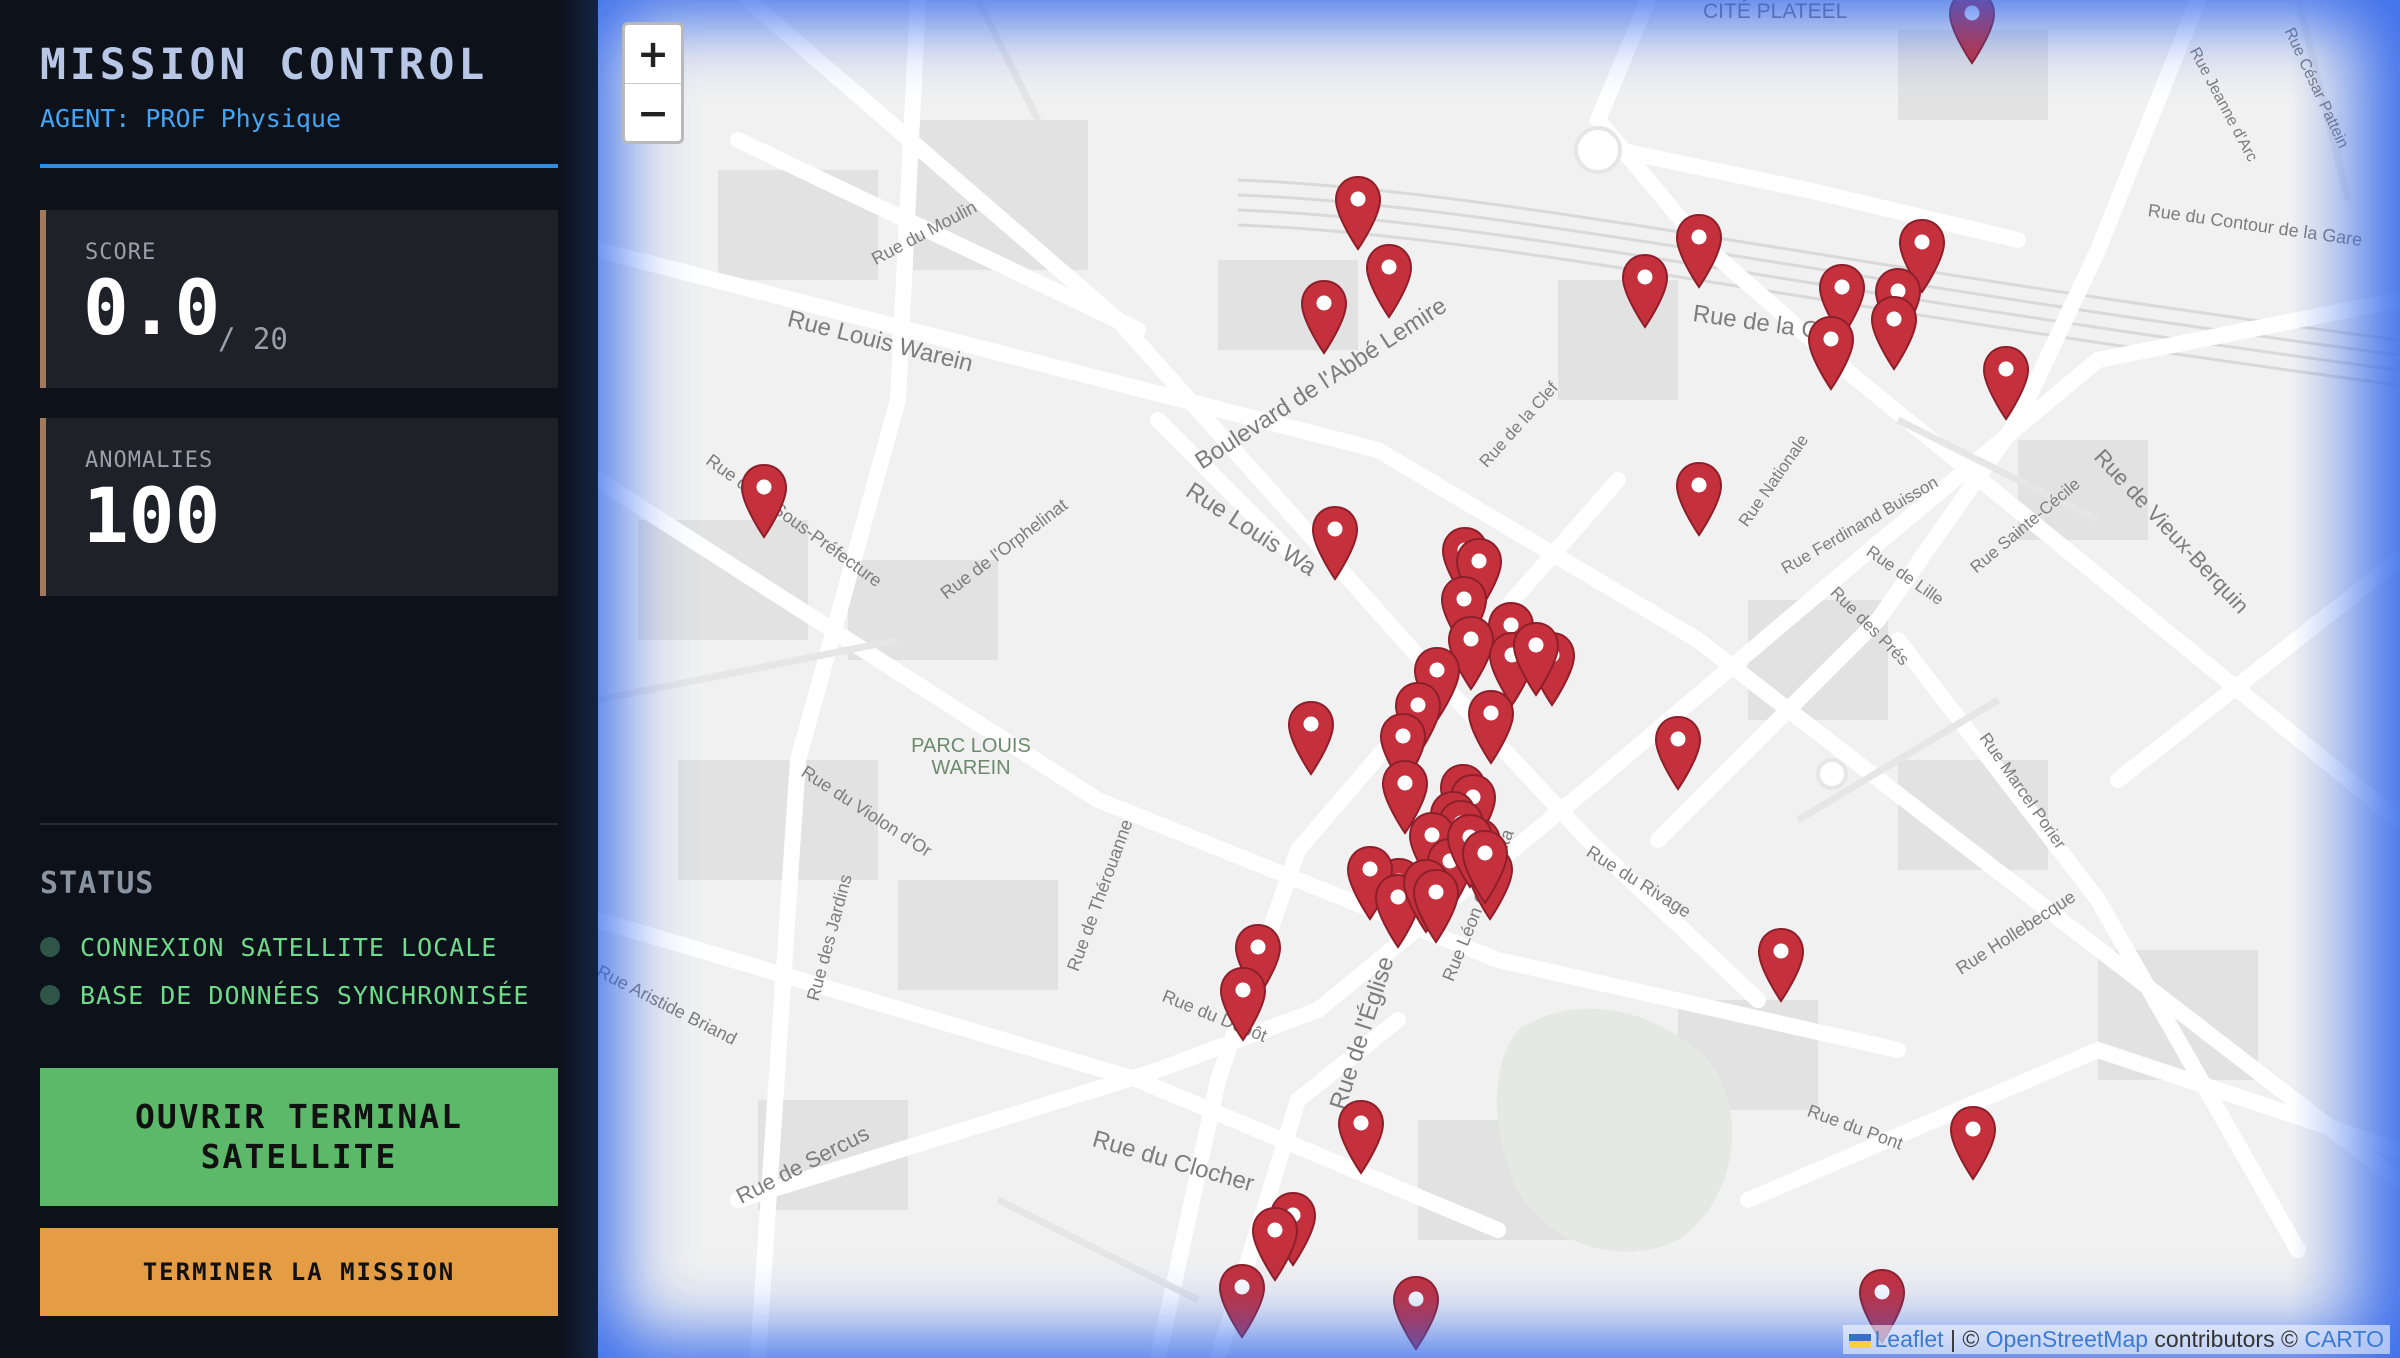  What do you see at coordinates (299, 1272) in the screenshot?
I see `end-mission-button: TERMINER LA MISSION` at bounding box center [299, 1272].